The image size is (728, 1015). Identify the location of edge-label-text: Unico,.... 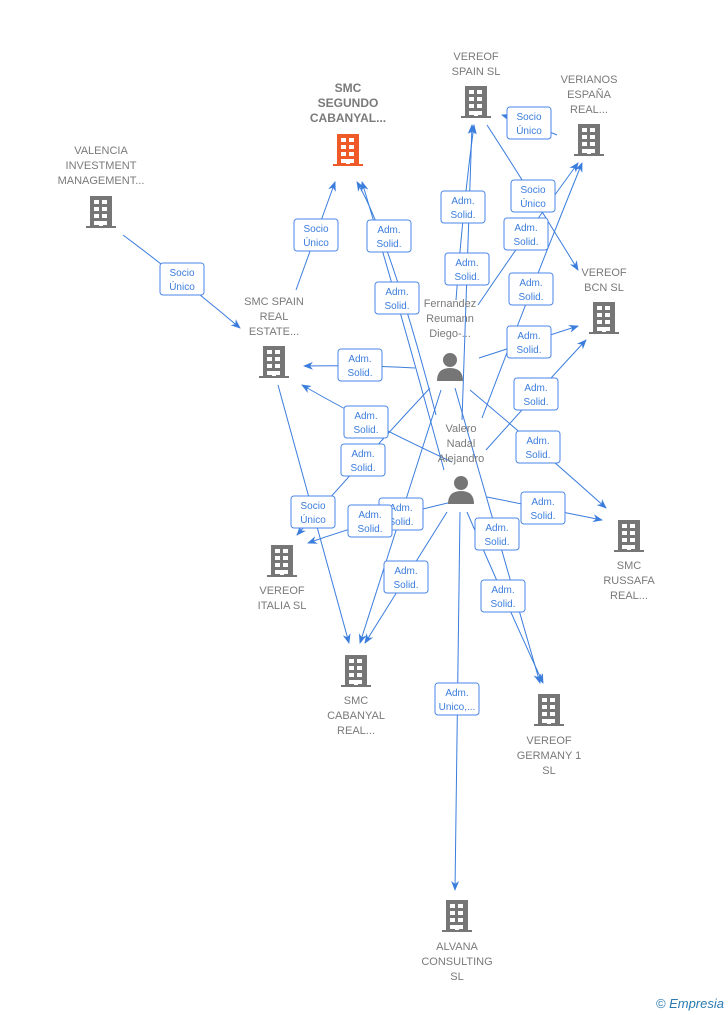
(457, 707).